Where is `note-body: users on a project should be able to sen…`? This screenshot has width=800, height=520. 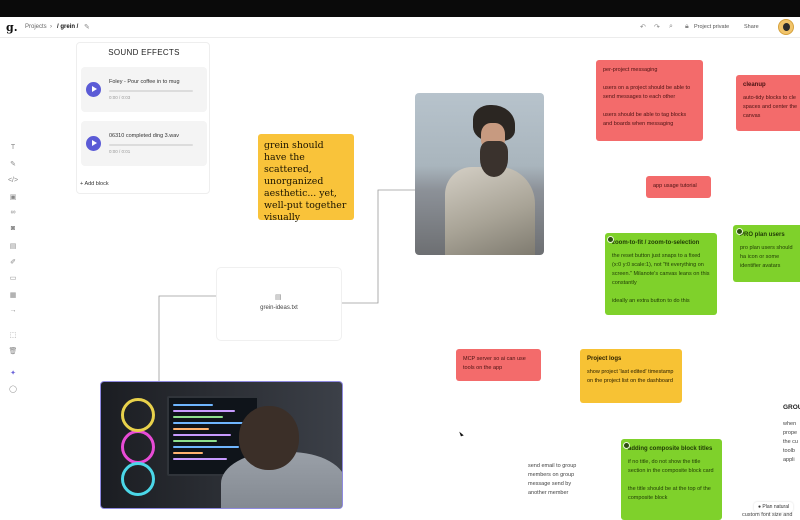 note-body: users on a project should be able to sen… is located at coordinates (647, 92).